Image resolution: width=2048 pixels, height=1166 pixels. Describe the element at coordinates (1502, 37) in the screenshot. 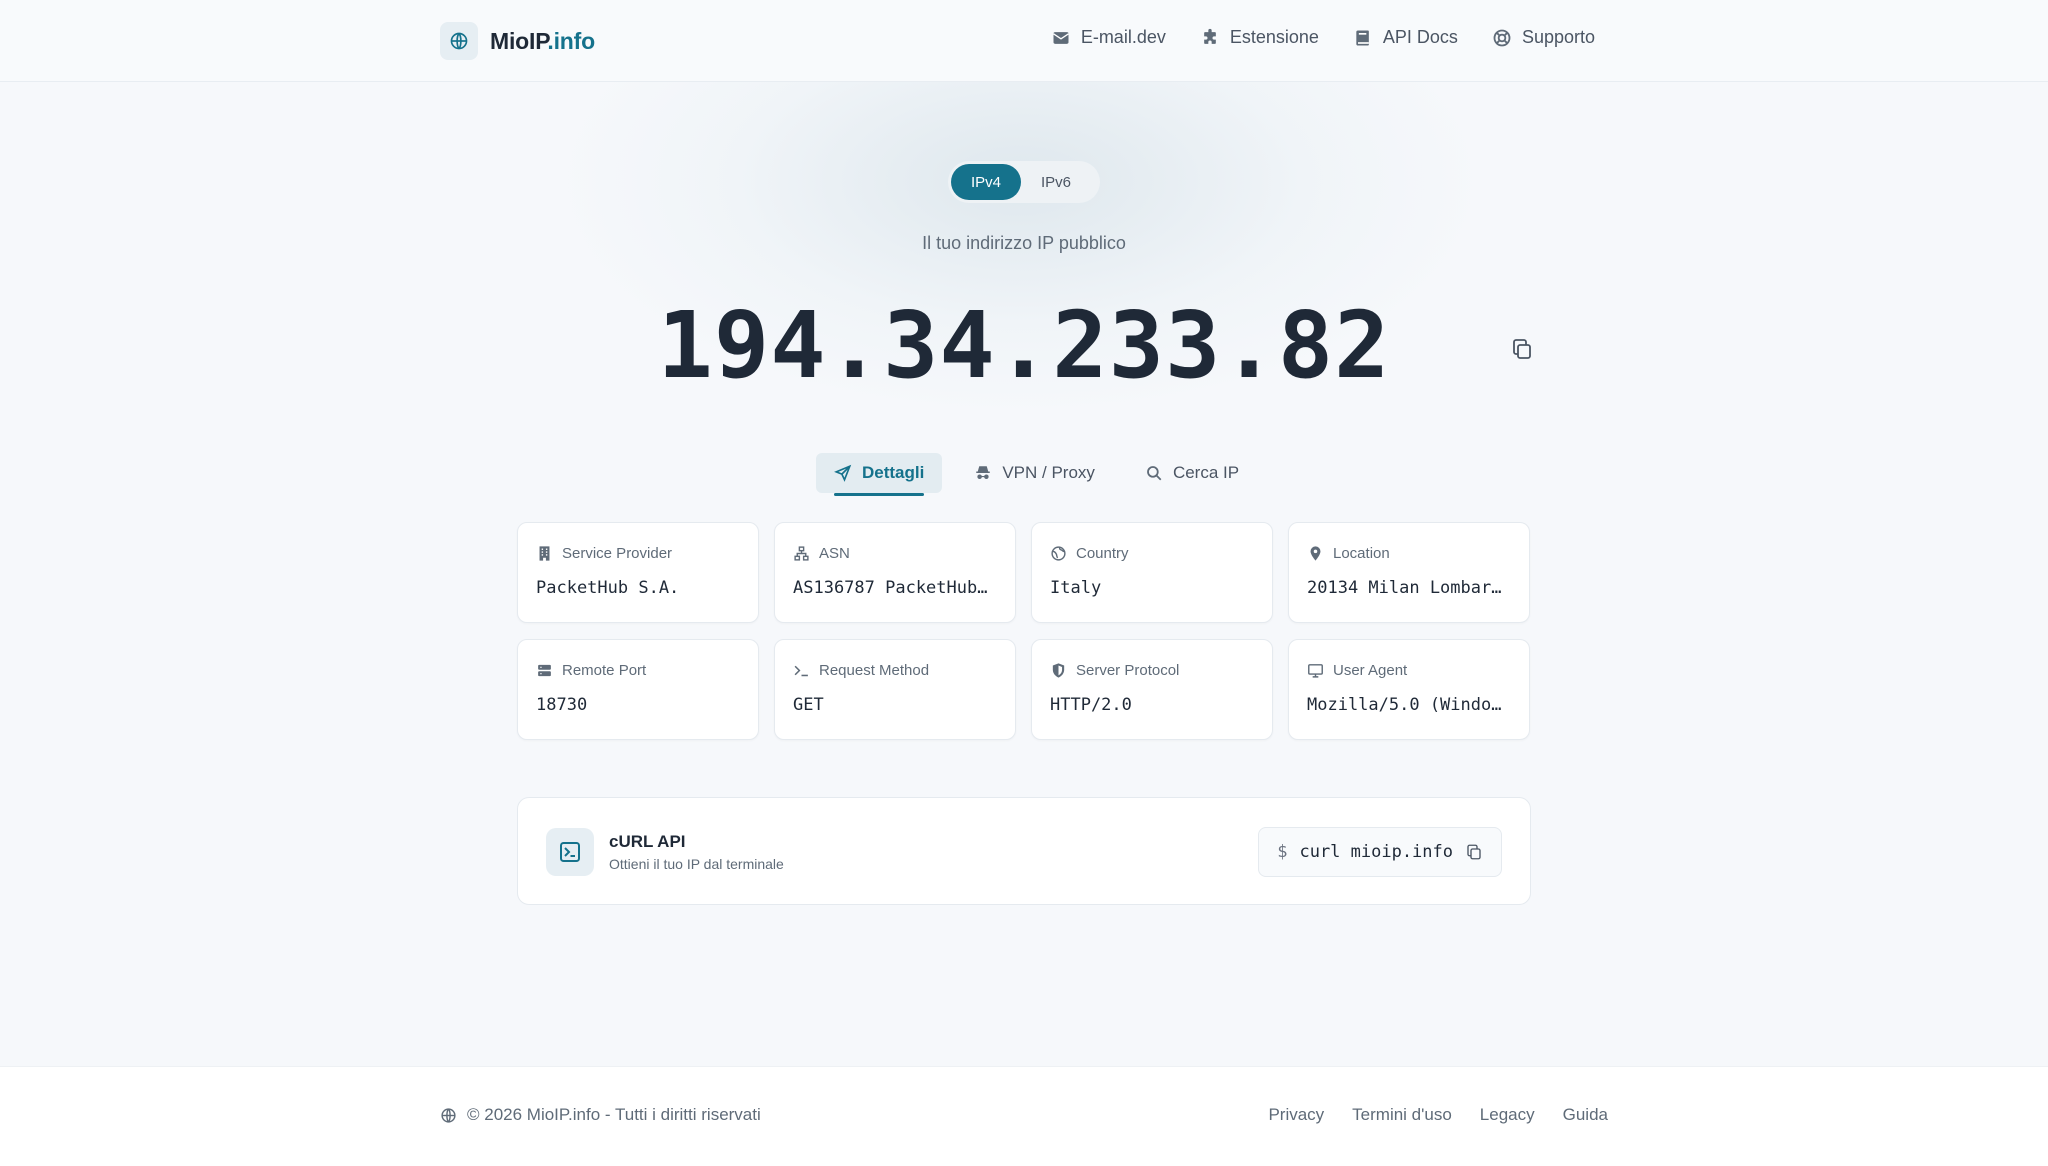

I see `lifebuoy-icon` at that location.